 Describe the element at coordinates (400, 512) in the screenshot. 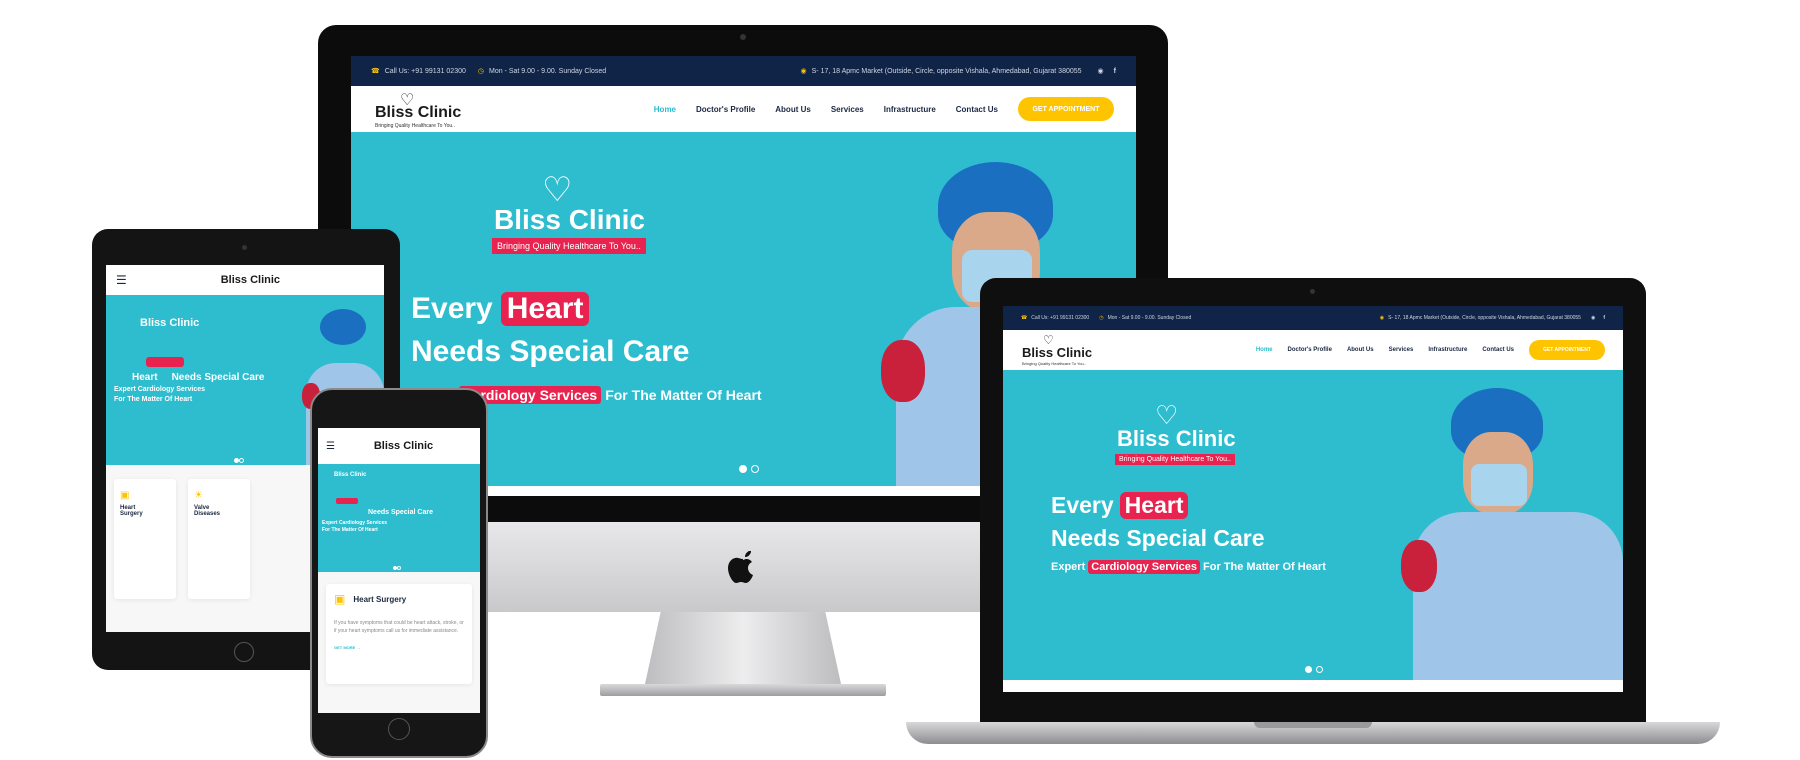

I see `phone-hero-line2: Needs Special Care` at that location.